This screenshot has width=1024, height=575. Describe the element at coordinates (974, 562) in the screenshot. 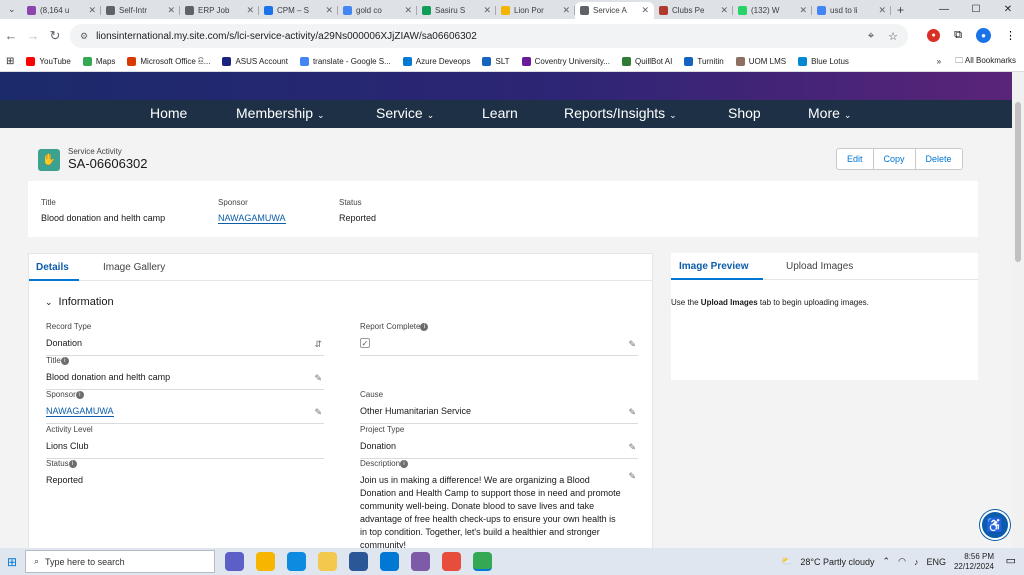

I see `clock: 8:56 PM 22/12/2024` at that location.